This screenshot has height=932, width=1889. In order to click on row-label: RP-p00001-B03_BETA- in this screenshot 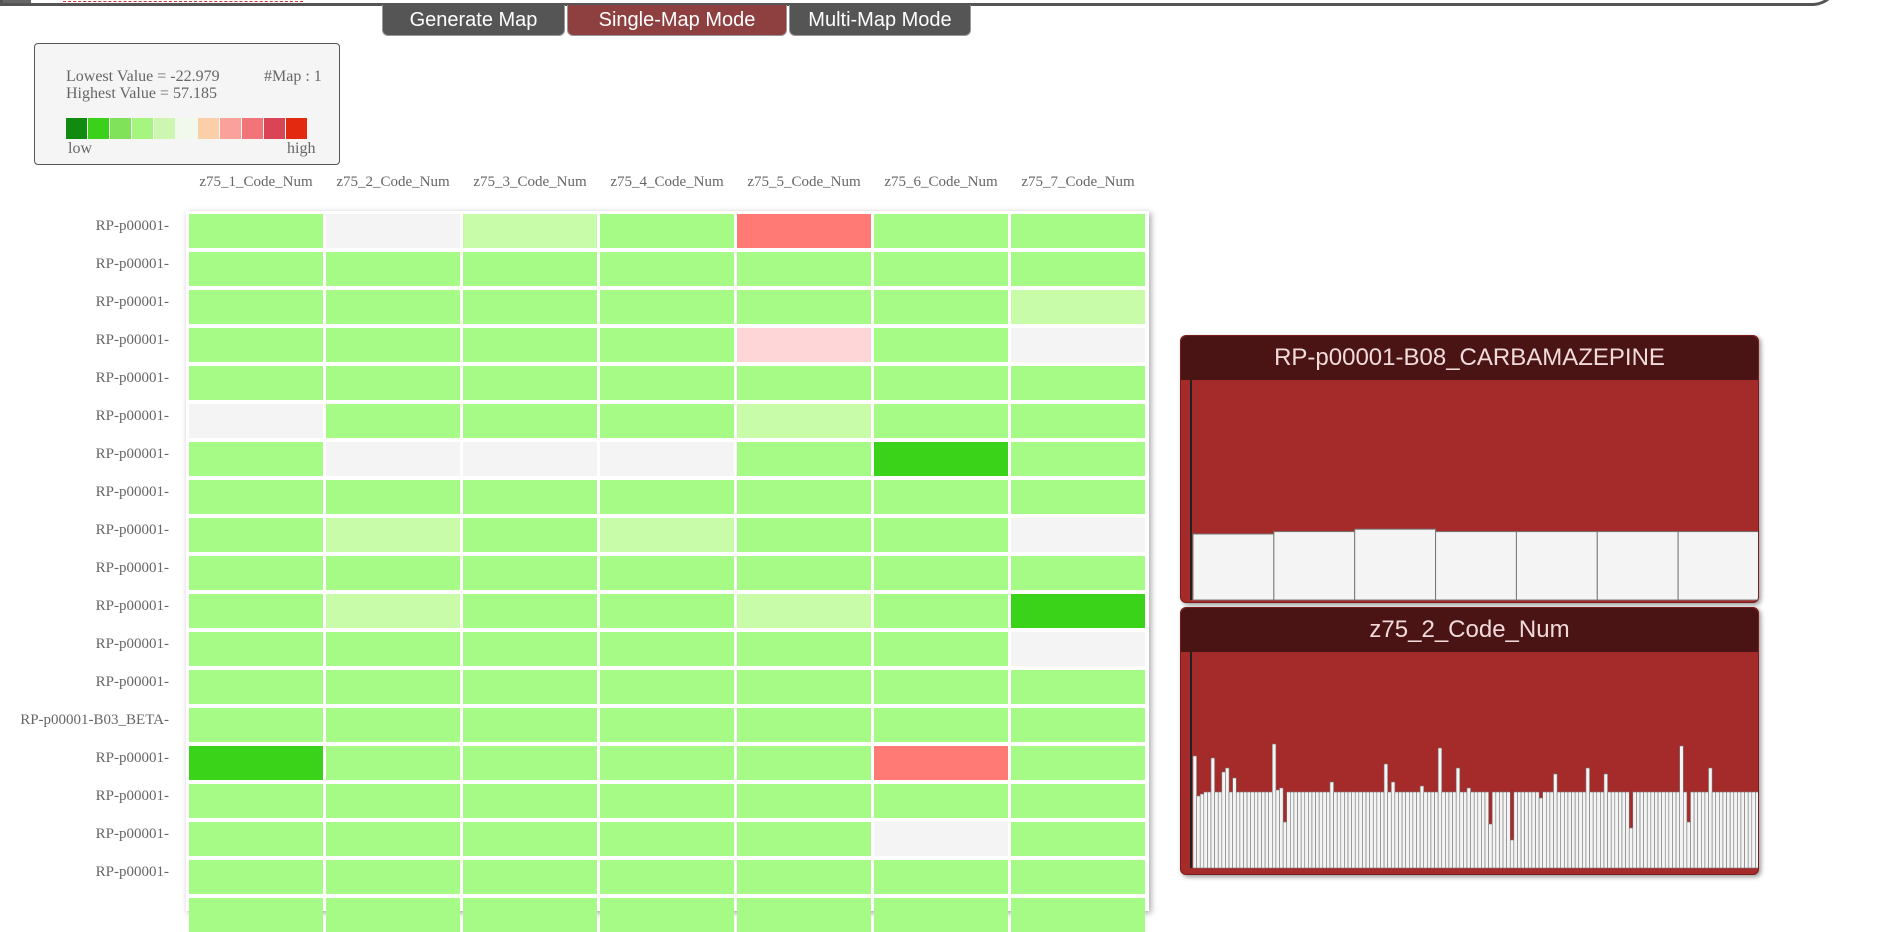, I will do `click(94, 720)`.